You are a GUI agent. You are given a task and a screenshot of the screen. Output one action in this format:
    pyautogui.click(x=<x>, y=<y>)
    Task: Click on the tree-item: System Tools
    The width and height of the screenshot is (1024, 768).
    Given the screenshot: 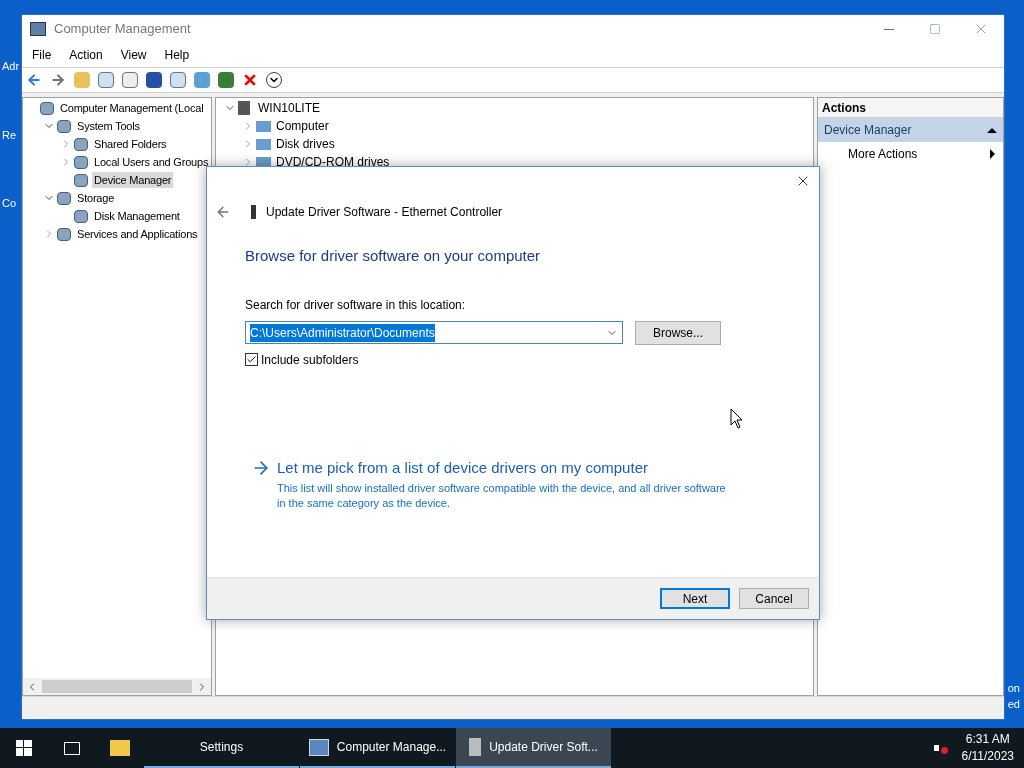 What is the action you would take?
    pyautogui.click(x=108, y=126)
    